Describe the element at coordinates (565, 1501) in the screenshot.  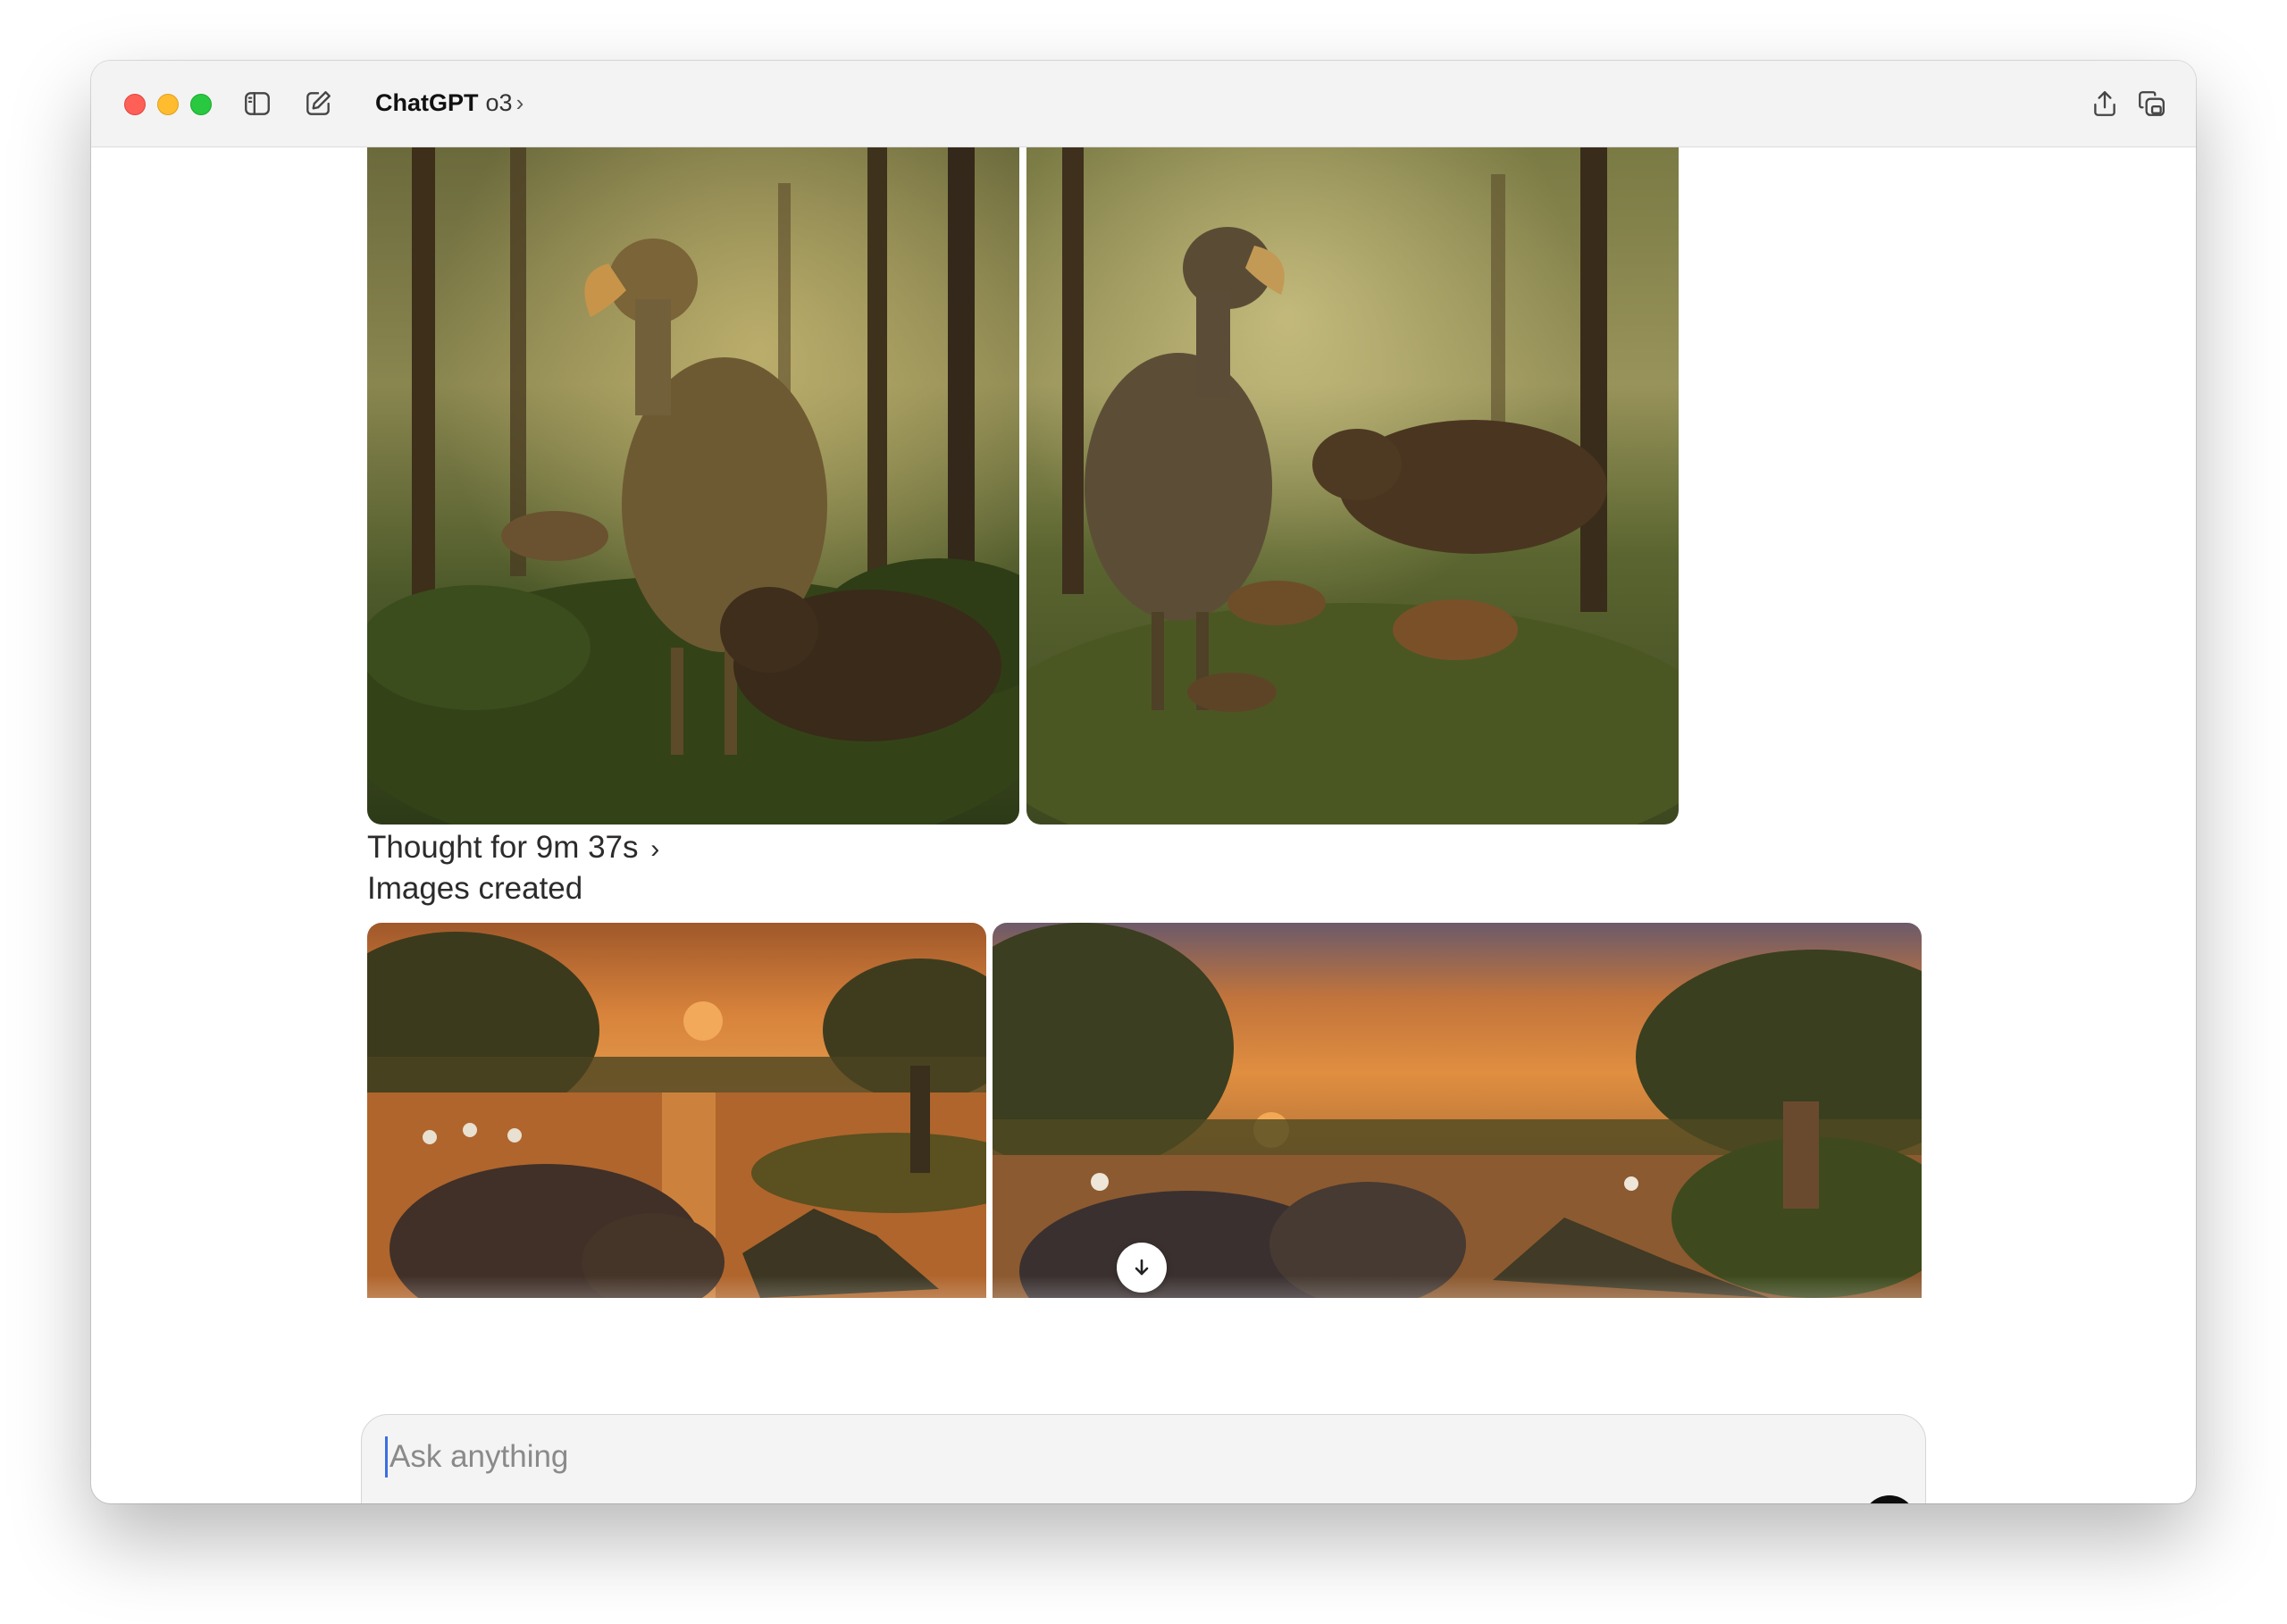
I see `operator-button` at that location.